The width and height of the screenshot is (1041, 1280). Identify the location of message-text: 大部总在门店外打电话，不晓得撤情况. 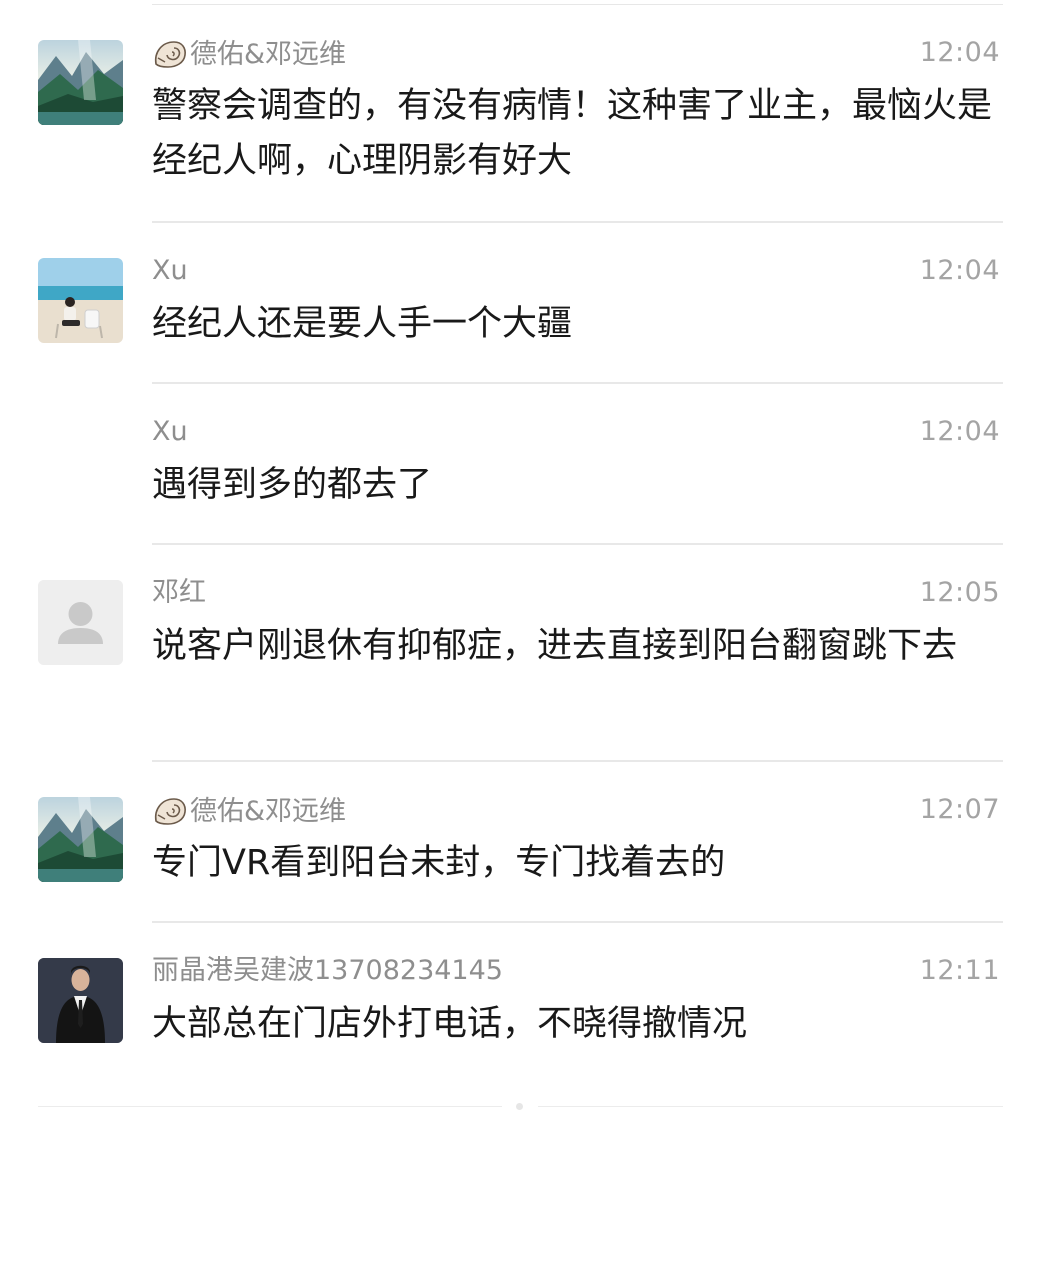
(450, 1024).